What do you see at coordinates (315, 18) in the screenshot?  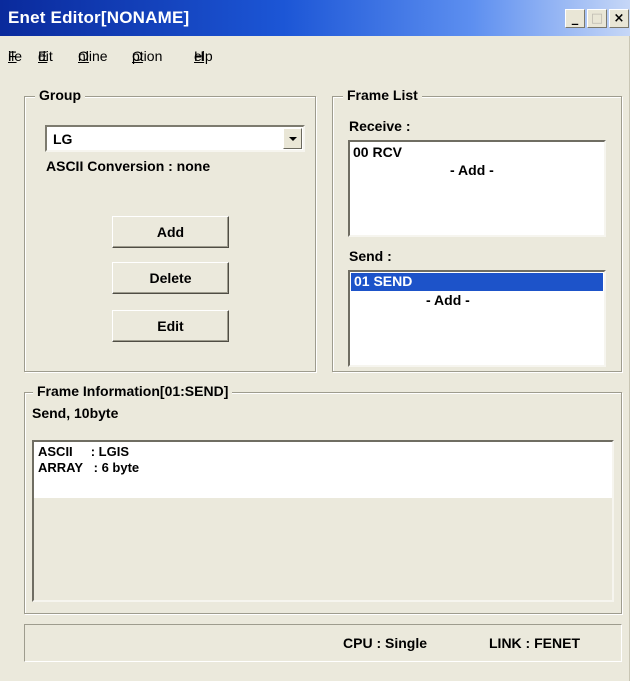 I see `title-bar: Enet Editor[NONAME] _ □ ×` at bounding box center [315, 18].